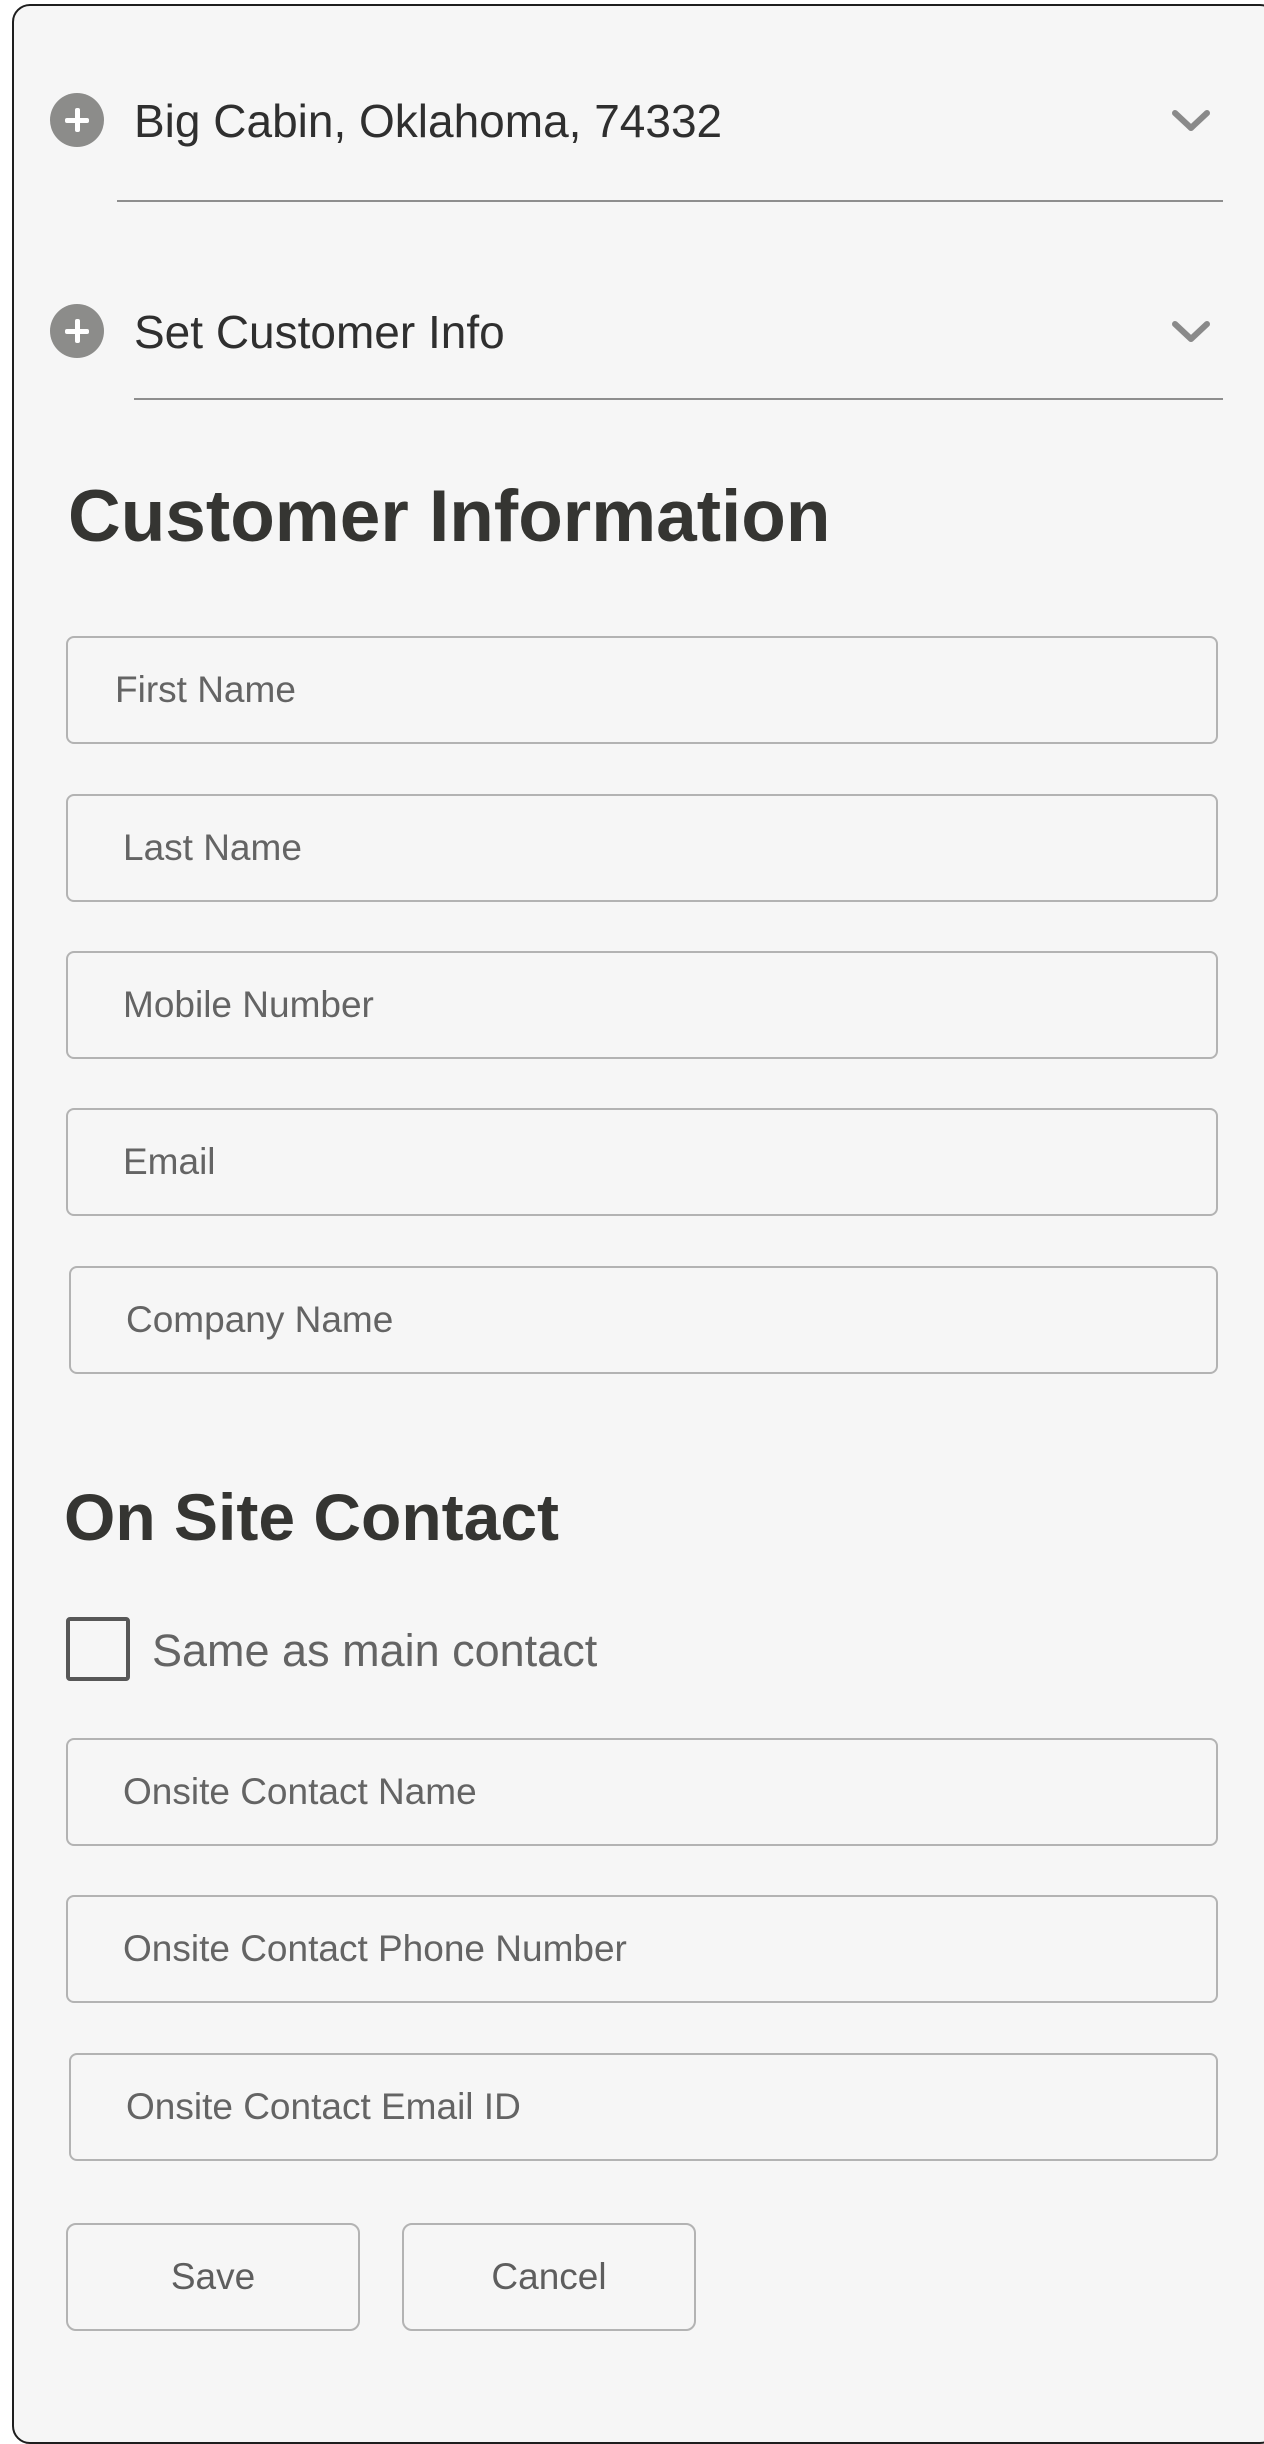 This screenshot has height=2444, width=1264. I want to click on last-name-field, so click(642, 848).